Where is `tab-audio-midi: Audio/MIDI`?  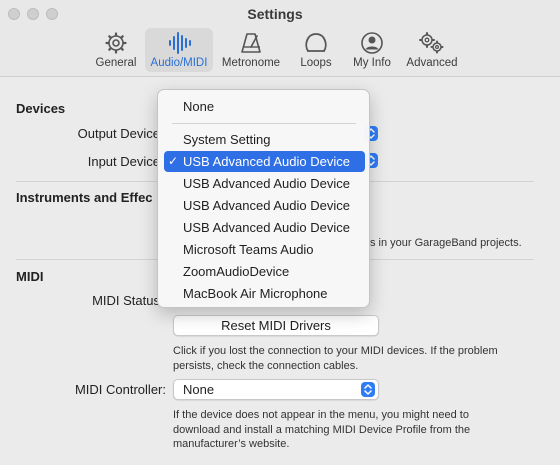
tab-audio-midi: Audio/MIDI is located at coordinates (179, 50).